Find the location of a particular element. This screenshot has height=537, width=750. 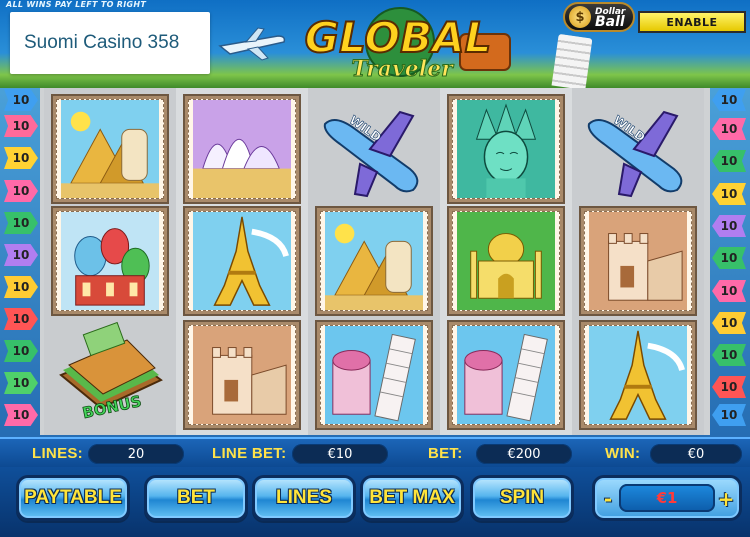

domes-icon is located at coordinates (110, 261).